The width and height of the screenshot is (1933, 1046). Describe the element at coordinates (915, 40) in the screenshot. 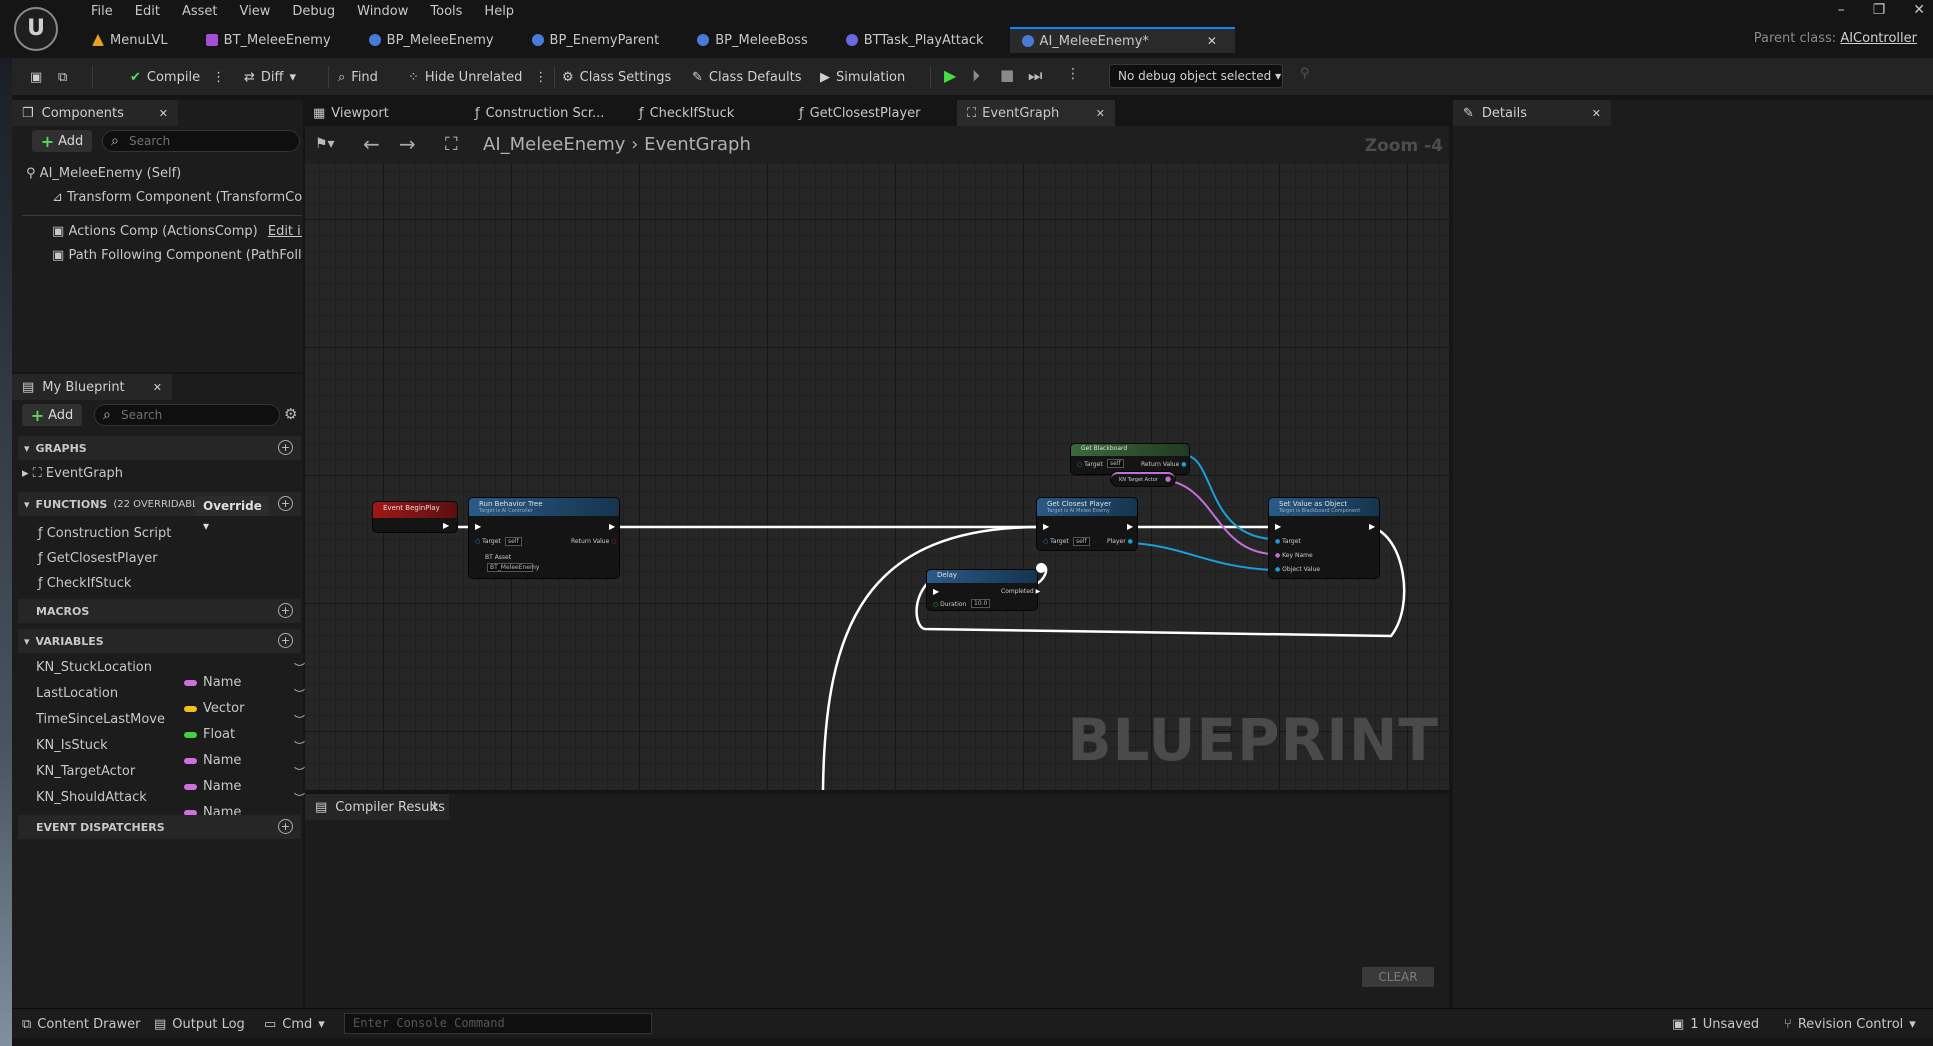

I see `doc-tab-bttask-playattack: BTTask_PlayAttack` at that location.